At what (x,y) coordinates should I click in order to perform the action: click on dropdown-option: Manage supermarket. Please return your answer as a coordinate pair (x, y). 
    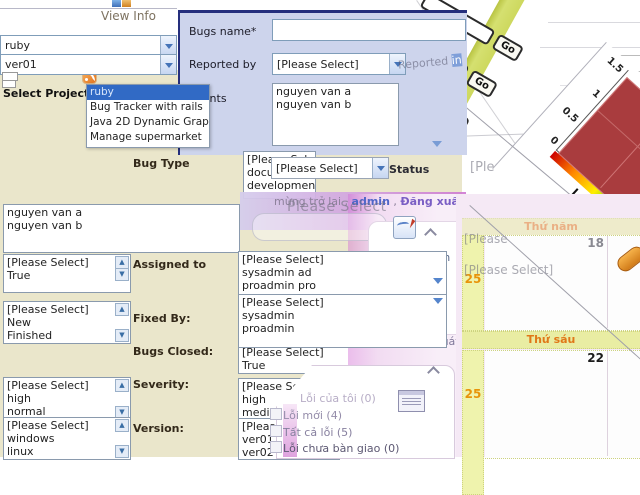
    Looking at the image, I should click on (148, 137).